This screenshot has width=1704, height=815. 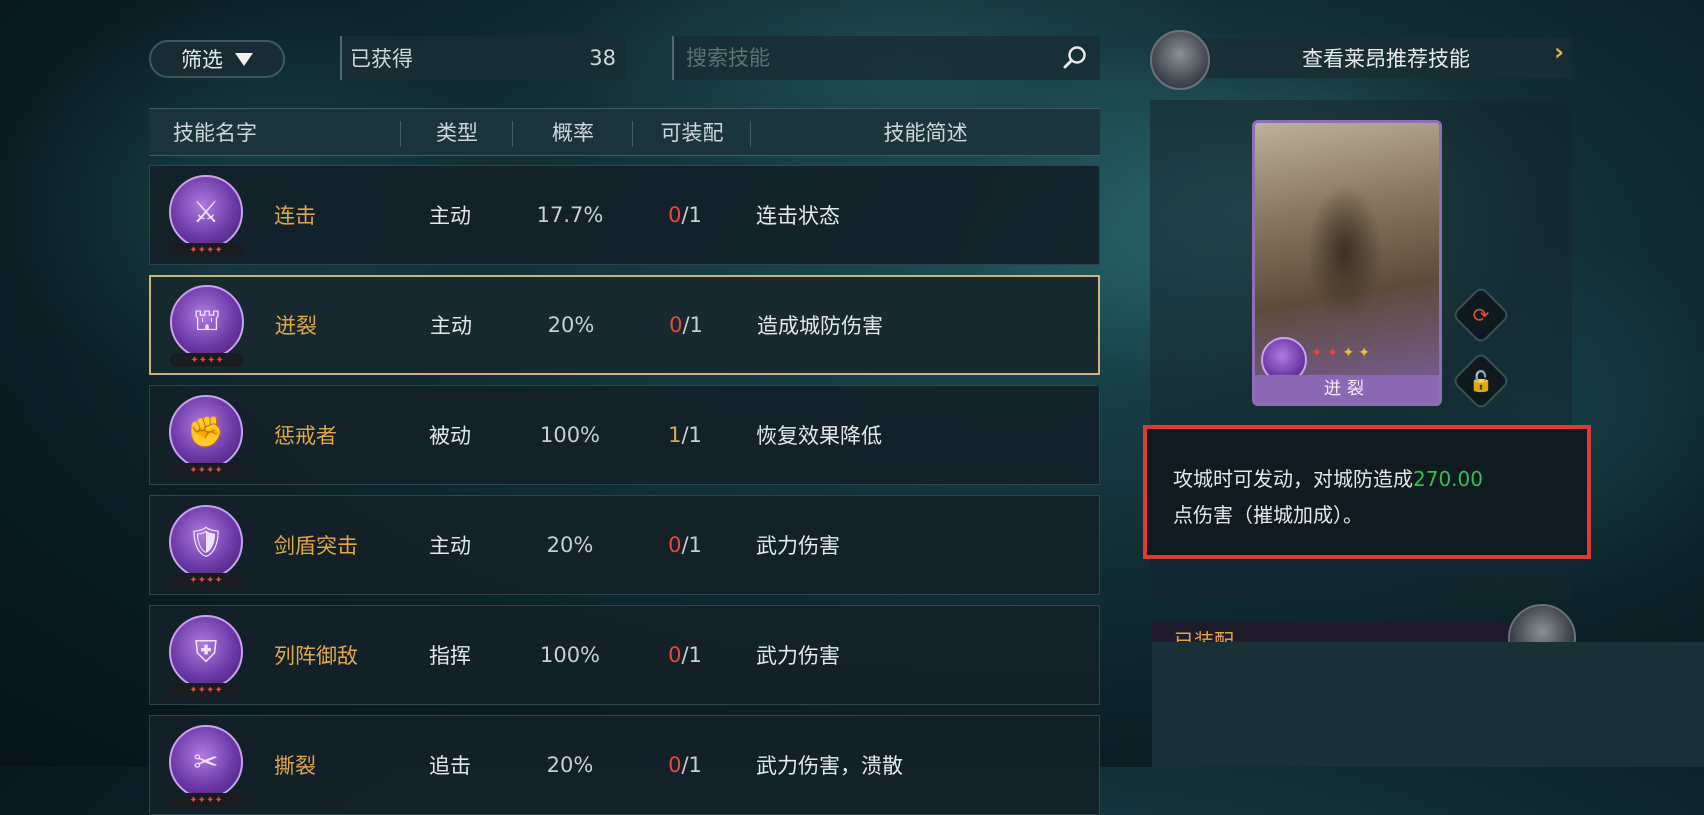 I want to click on skill-desc: 连击状态, so click(x=798, y=216).